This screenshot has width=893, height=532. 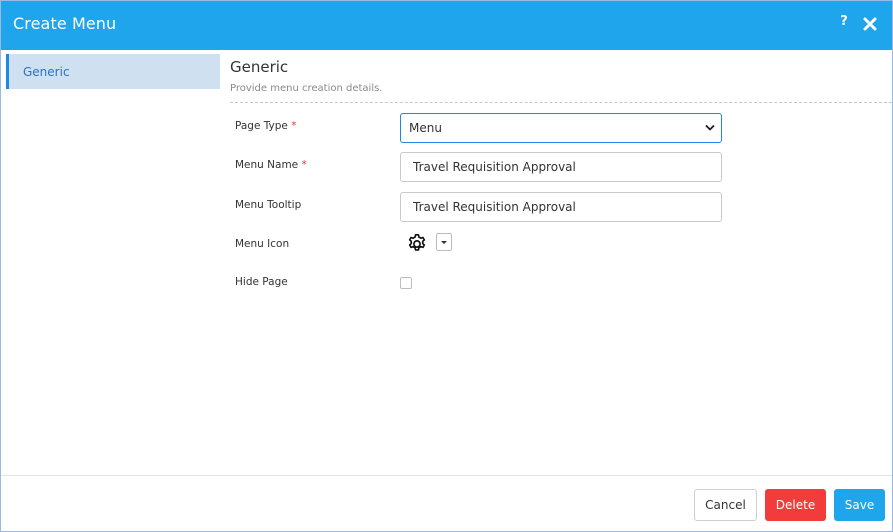 I want to click on close-icon, so click(x=870, y=24).